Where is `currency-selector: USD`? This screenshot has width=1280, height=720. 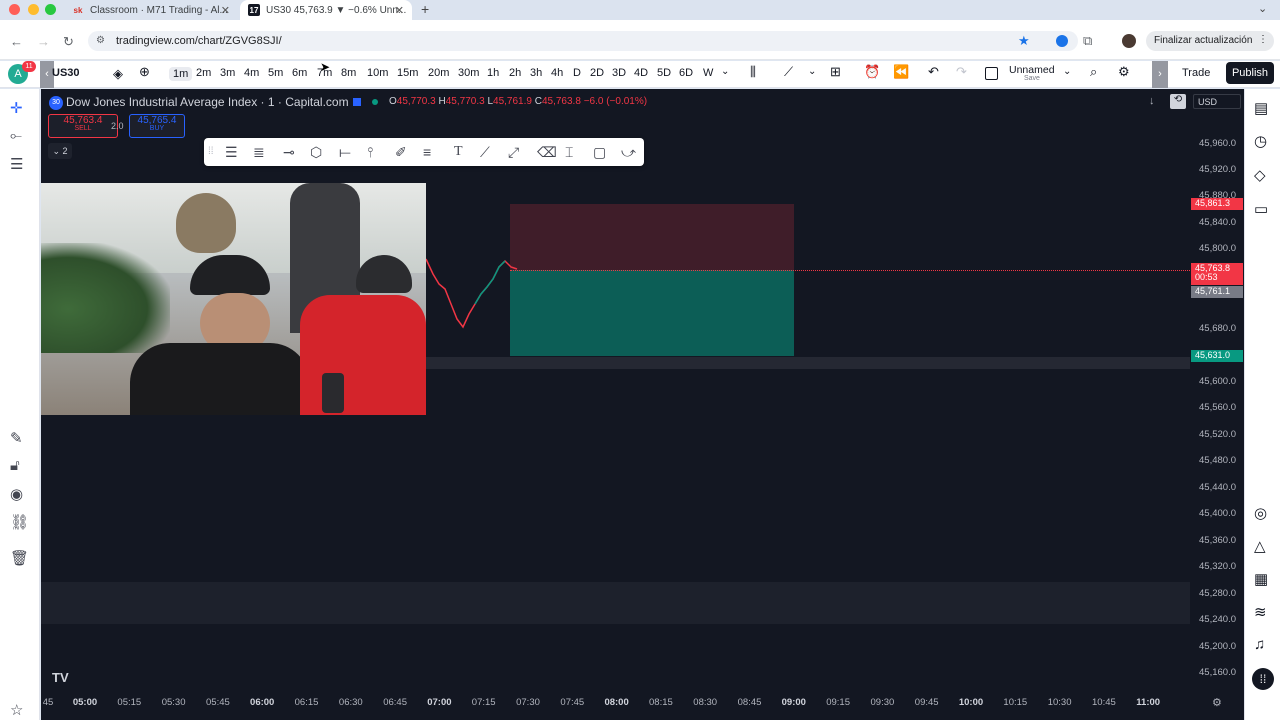 currency-selector: USD is located at coordinates (1217, 101).